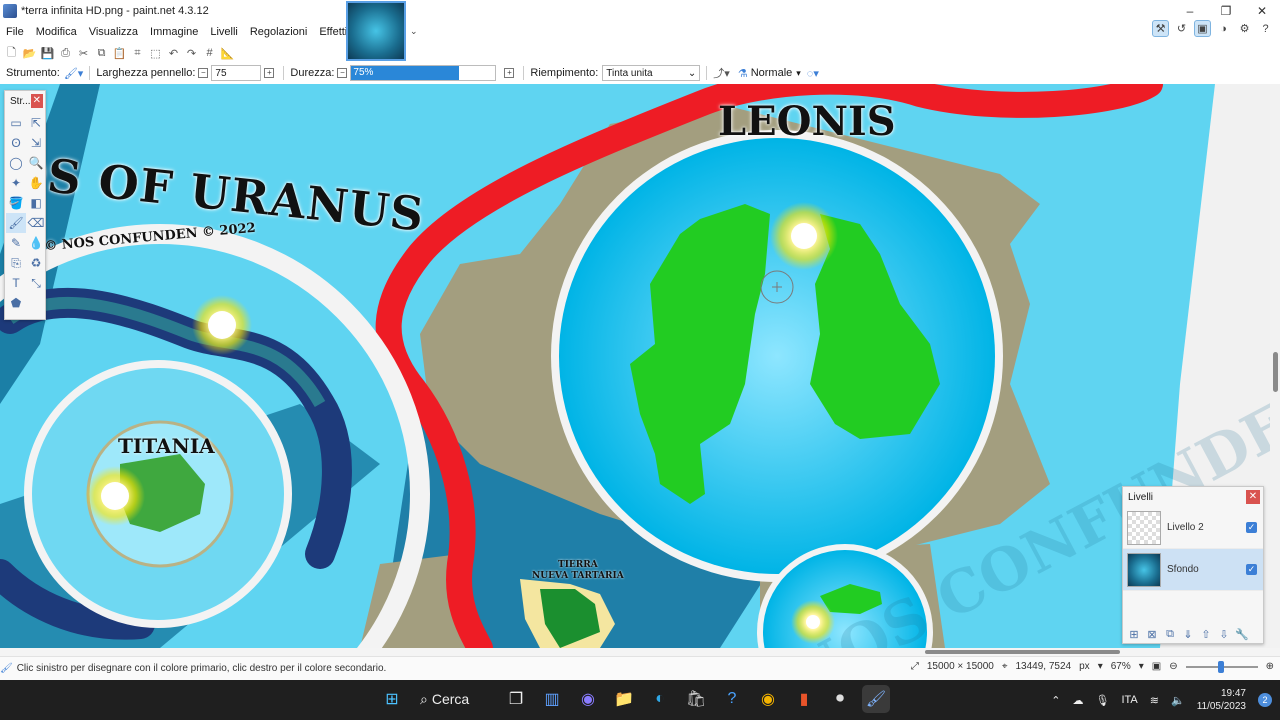 The width and height of the screenshot is (1280, 720). What do you see at coordinates (224, 32) in the screenshot?
I see `menu-livelli: Livelli` at bounding box center [224, 32].